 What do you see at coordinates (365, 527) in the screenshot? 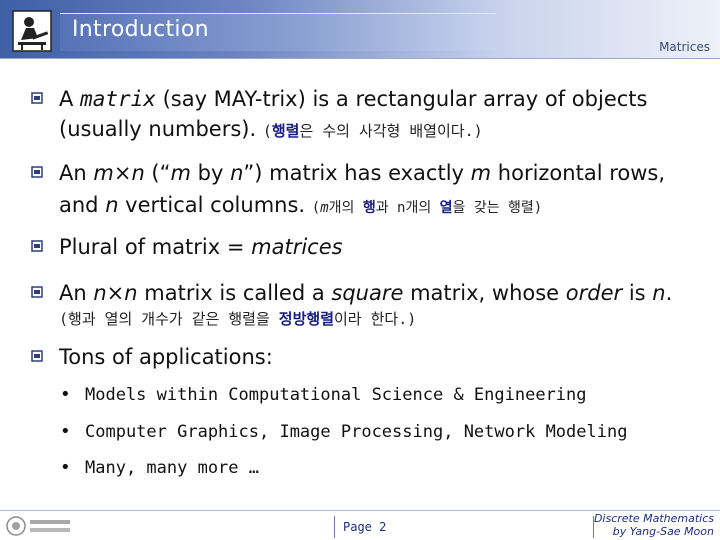
I see `page-number: Page 2` at bounding box center [365, 527].